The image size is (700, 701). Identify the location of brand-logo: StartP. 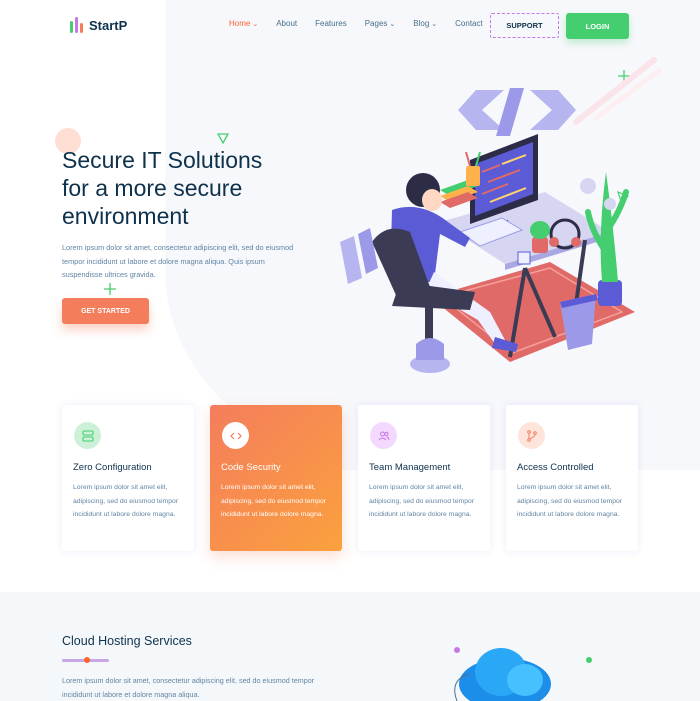
(98, 25).